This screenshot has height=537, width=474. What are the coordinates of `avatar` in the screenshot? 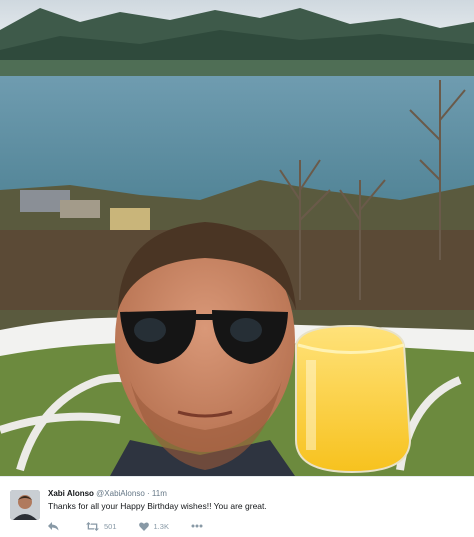 It's located at (25, 505).